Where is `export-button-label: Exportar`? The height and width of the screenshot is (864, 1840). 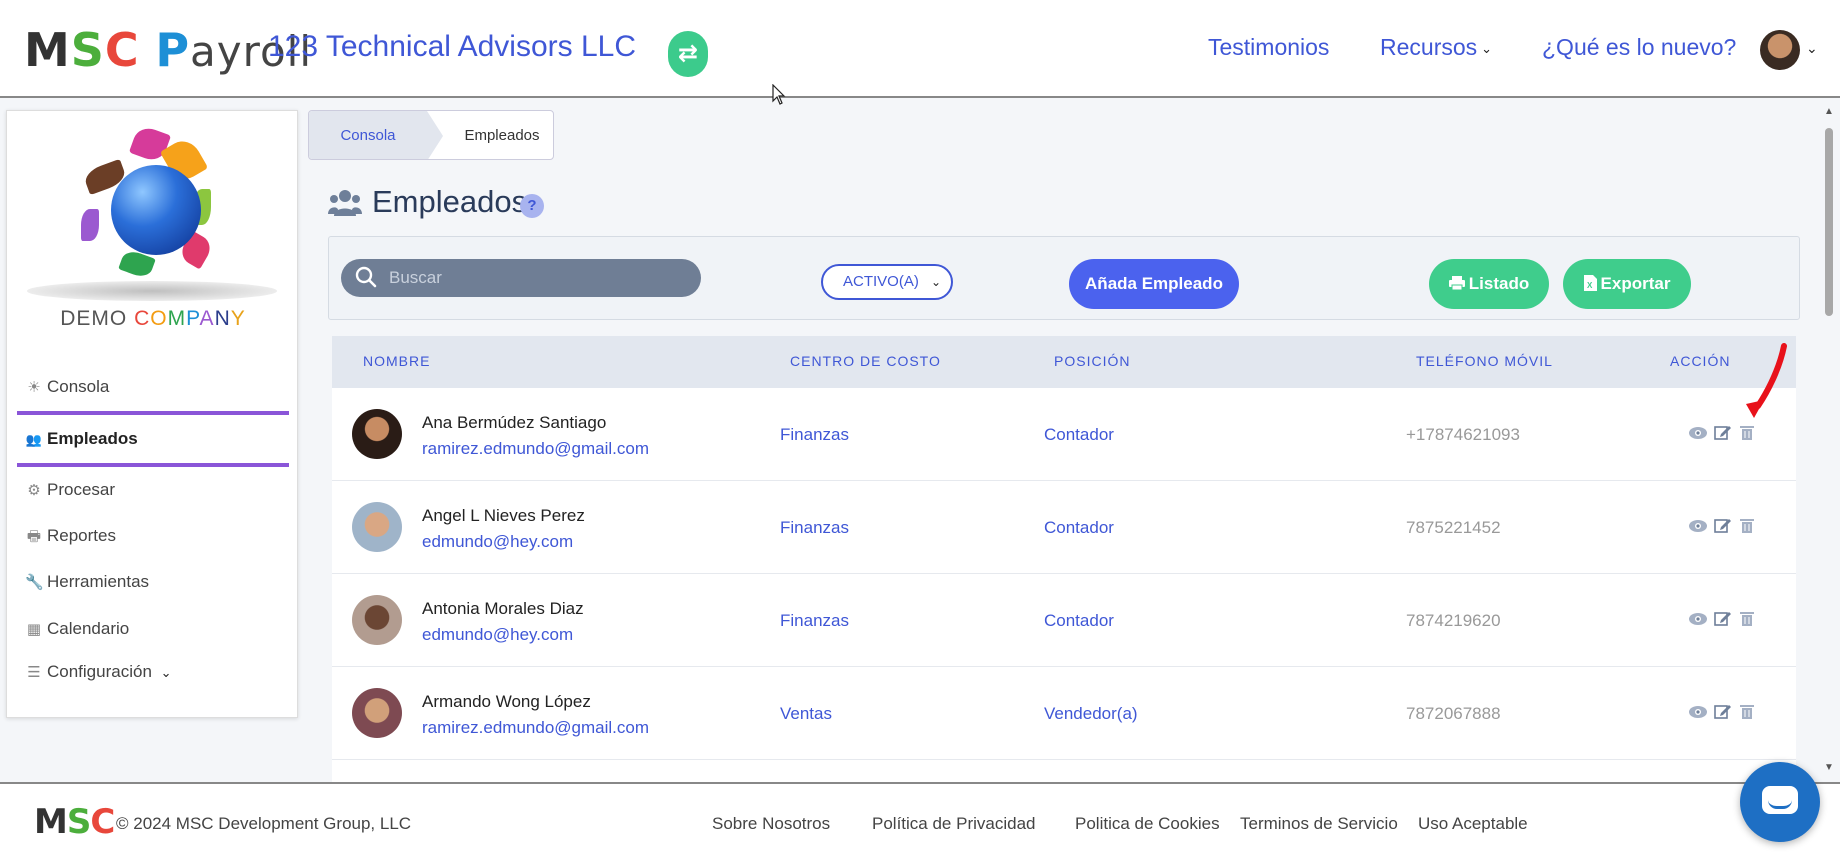
export-button-label: Exportar is located at coordinates (1635, 283).